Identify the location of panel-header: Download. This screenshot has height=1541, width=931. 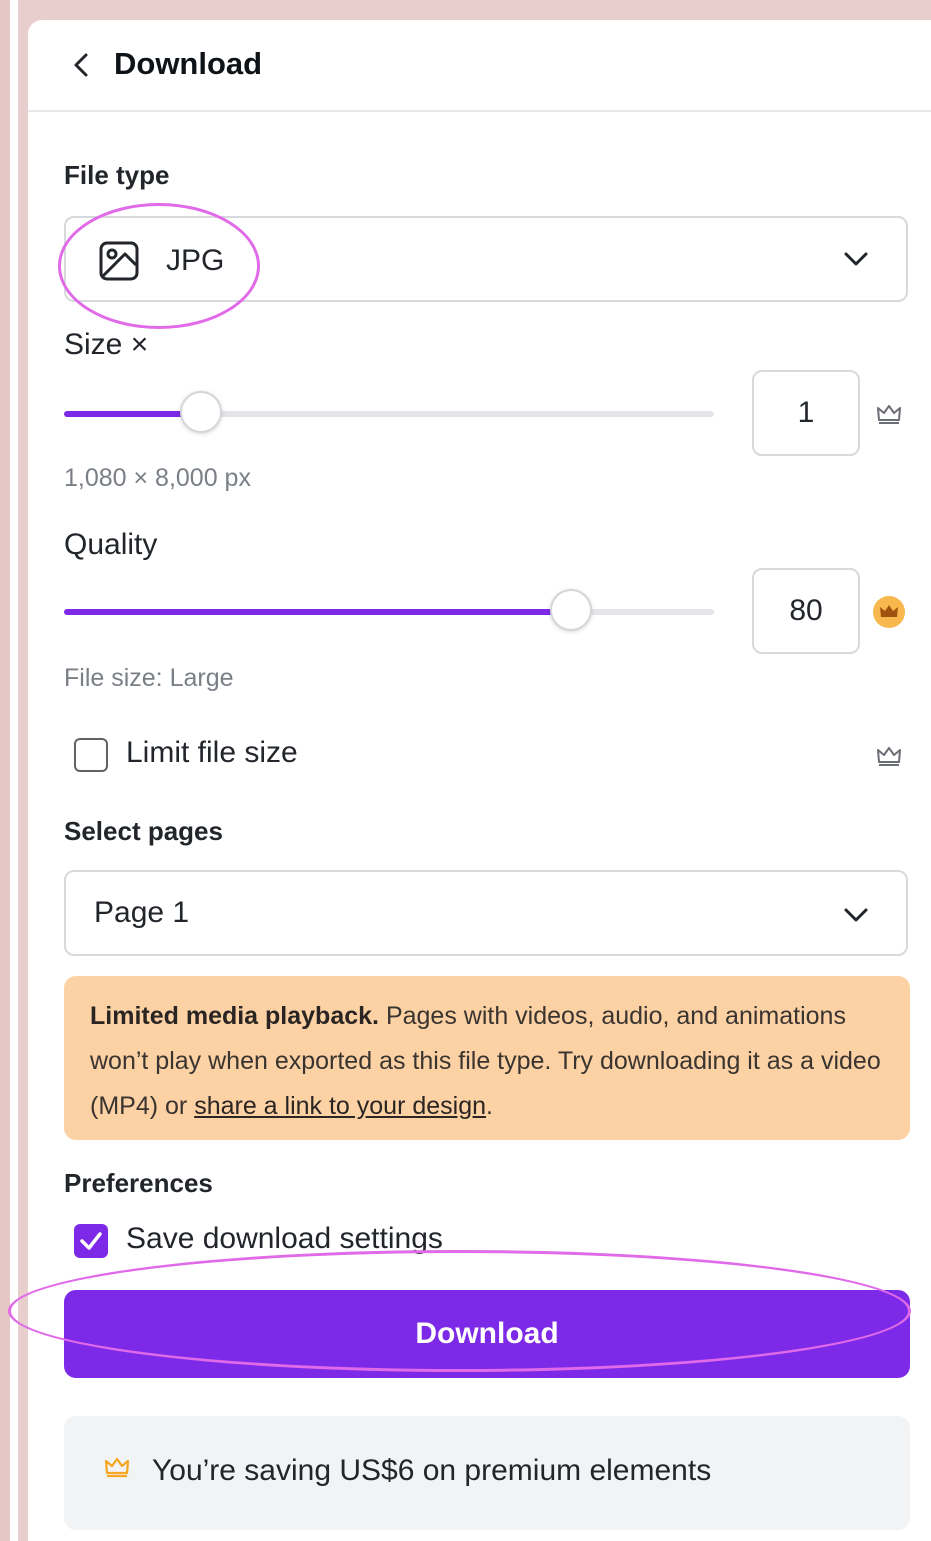
(479, 66).